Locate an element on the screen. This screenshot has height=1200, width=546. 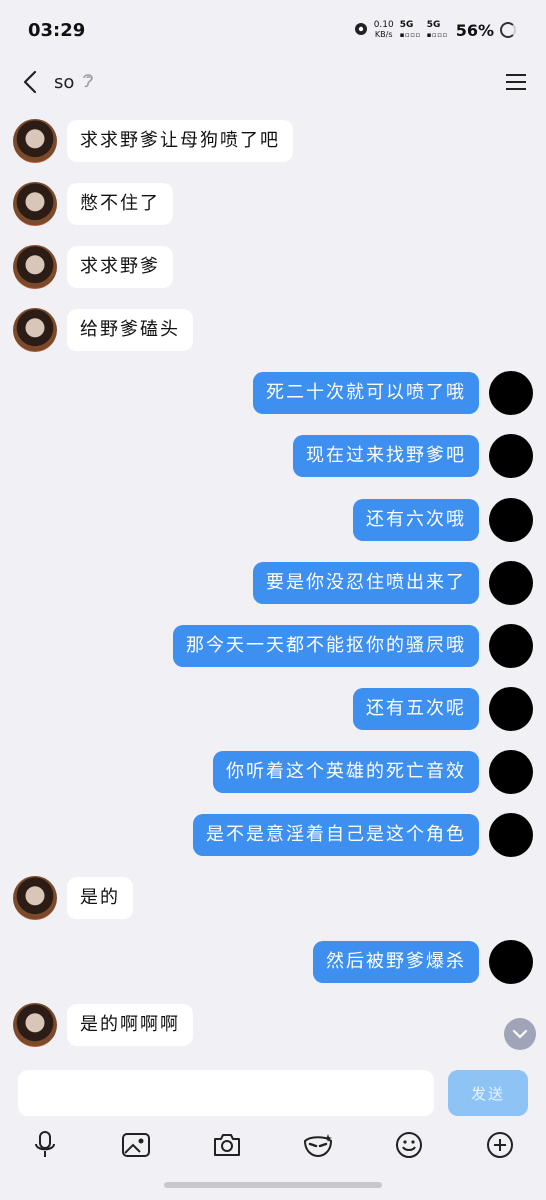
status-right: 0.10 KB/s 5G ▪▫▫▫ 5G ▪▫▫▫ 56% is located at coordinates (435, 30).